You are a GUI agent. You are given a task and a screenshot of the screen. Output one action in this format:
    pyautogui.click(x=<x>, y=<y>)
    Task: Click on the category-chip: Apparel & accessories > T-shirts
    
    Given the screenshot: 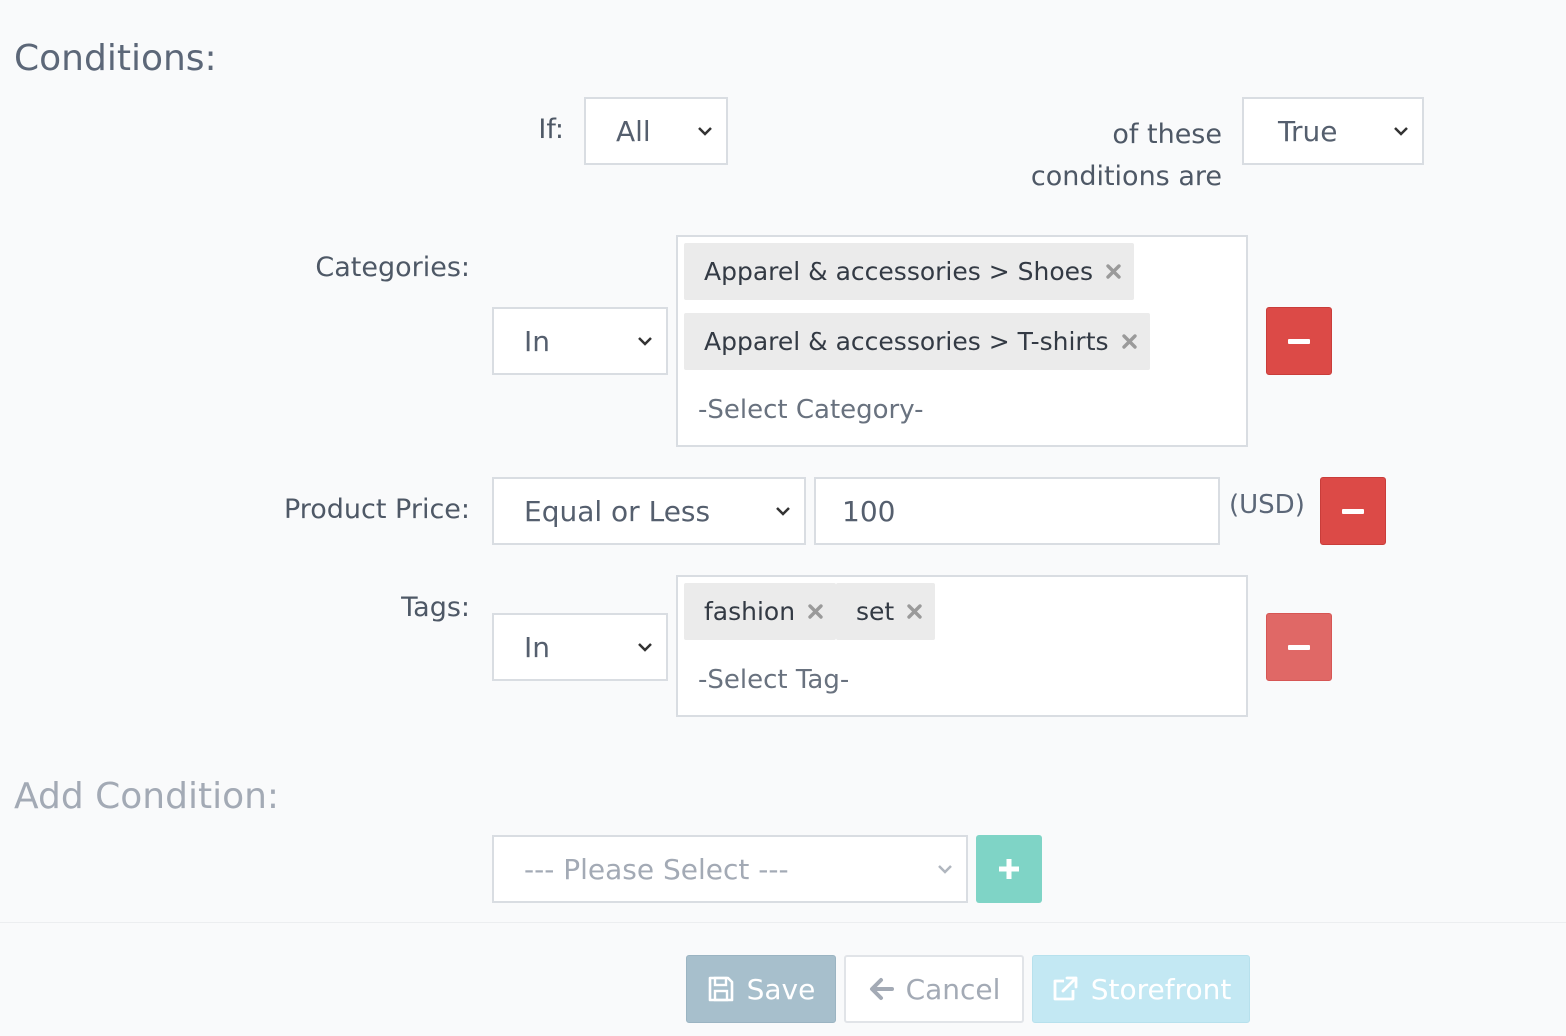 What is the action you would take?
    pyautogui.click(x=917, y=341)
    